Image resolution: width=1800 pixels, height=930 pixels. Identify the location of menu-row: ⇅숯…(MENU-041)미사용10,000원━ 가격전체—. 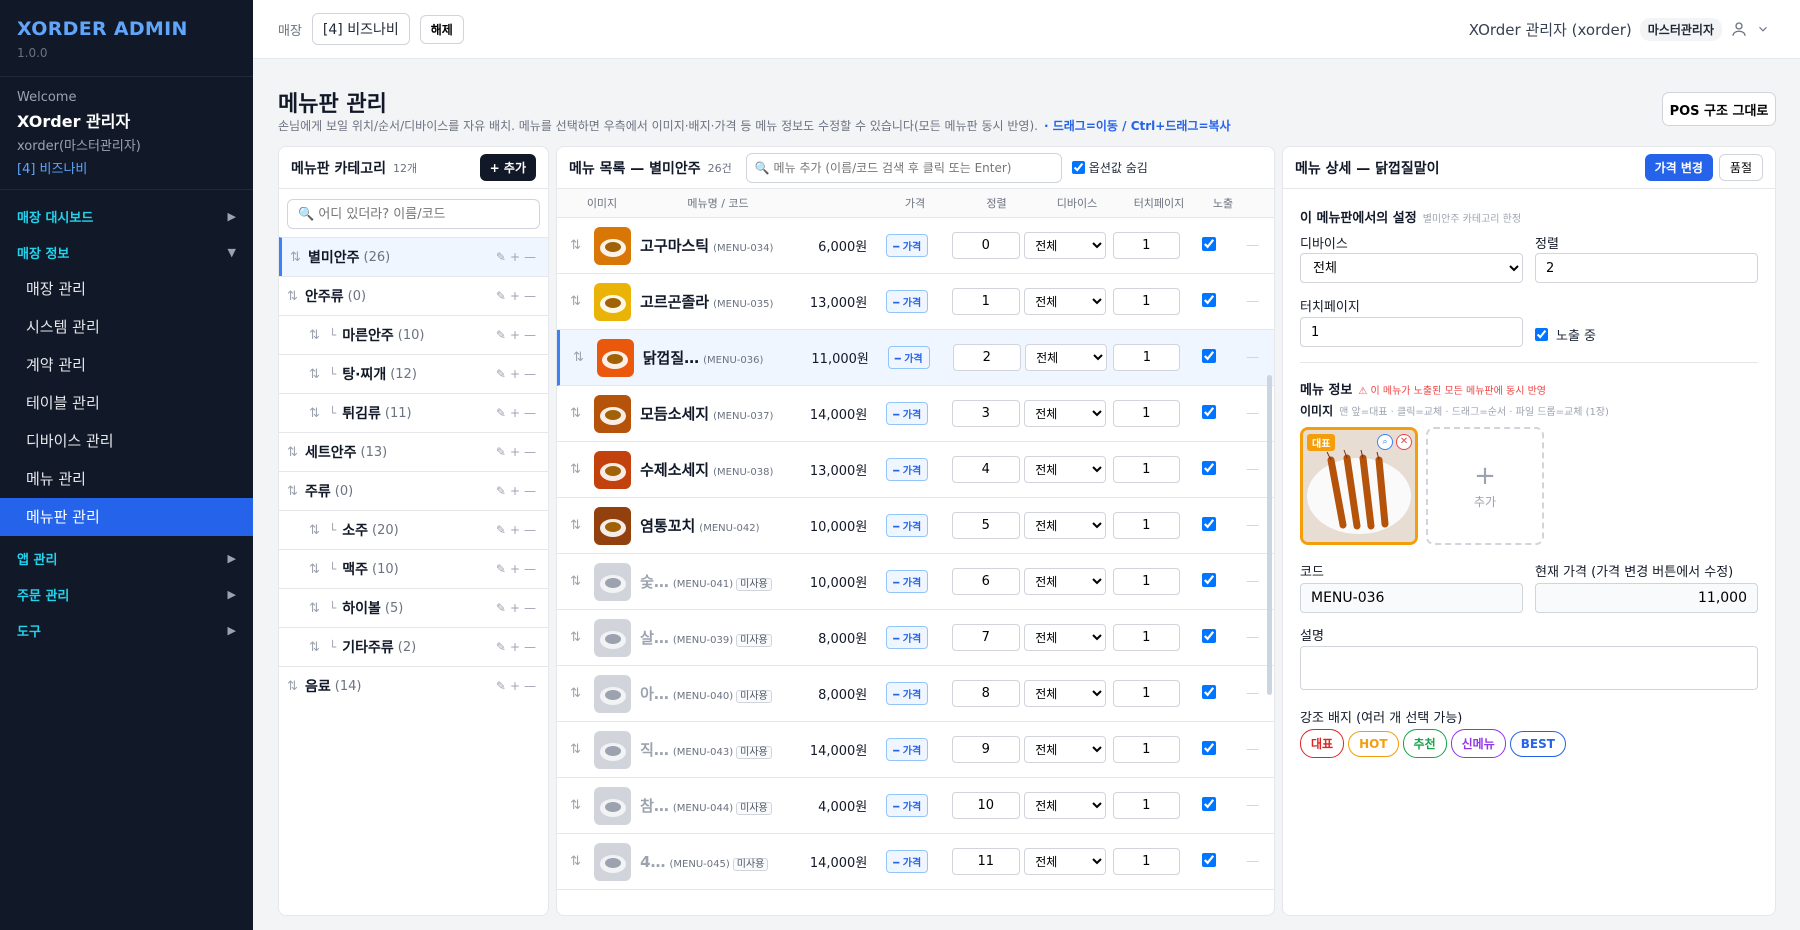
(915, 582).